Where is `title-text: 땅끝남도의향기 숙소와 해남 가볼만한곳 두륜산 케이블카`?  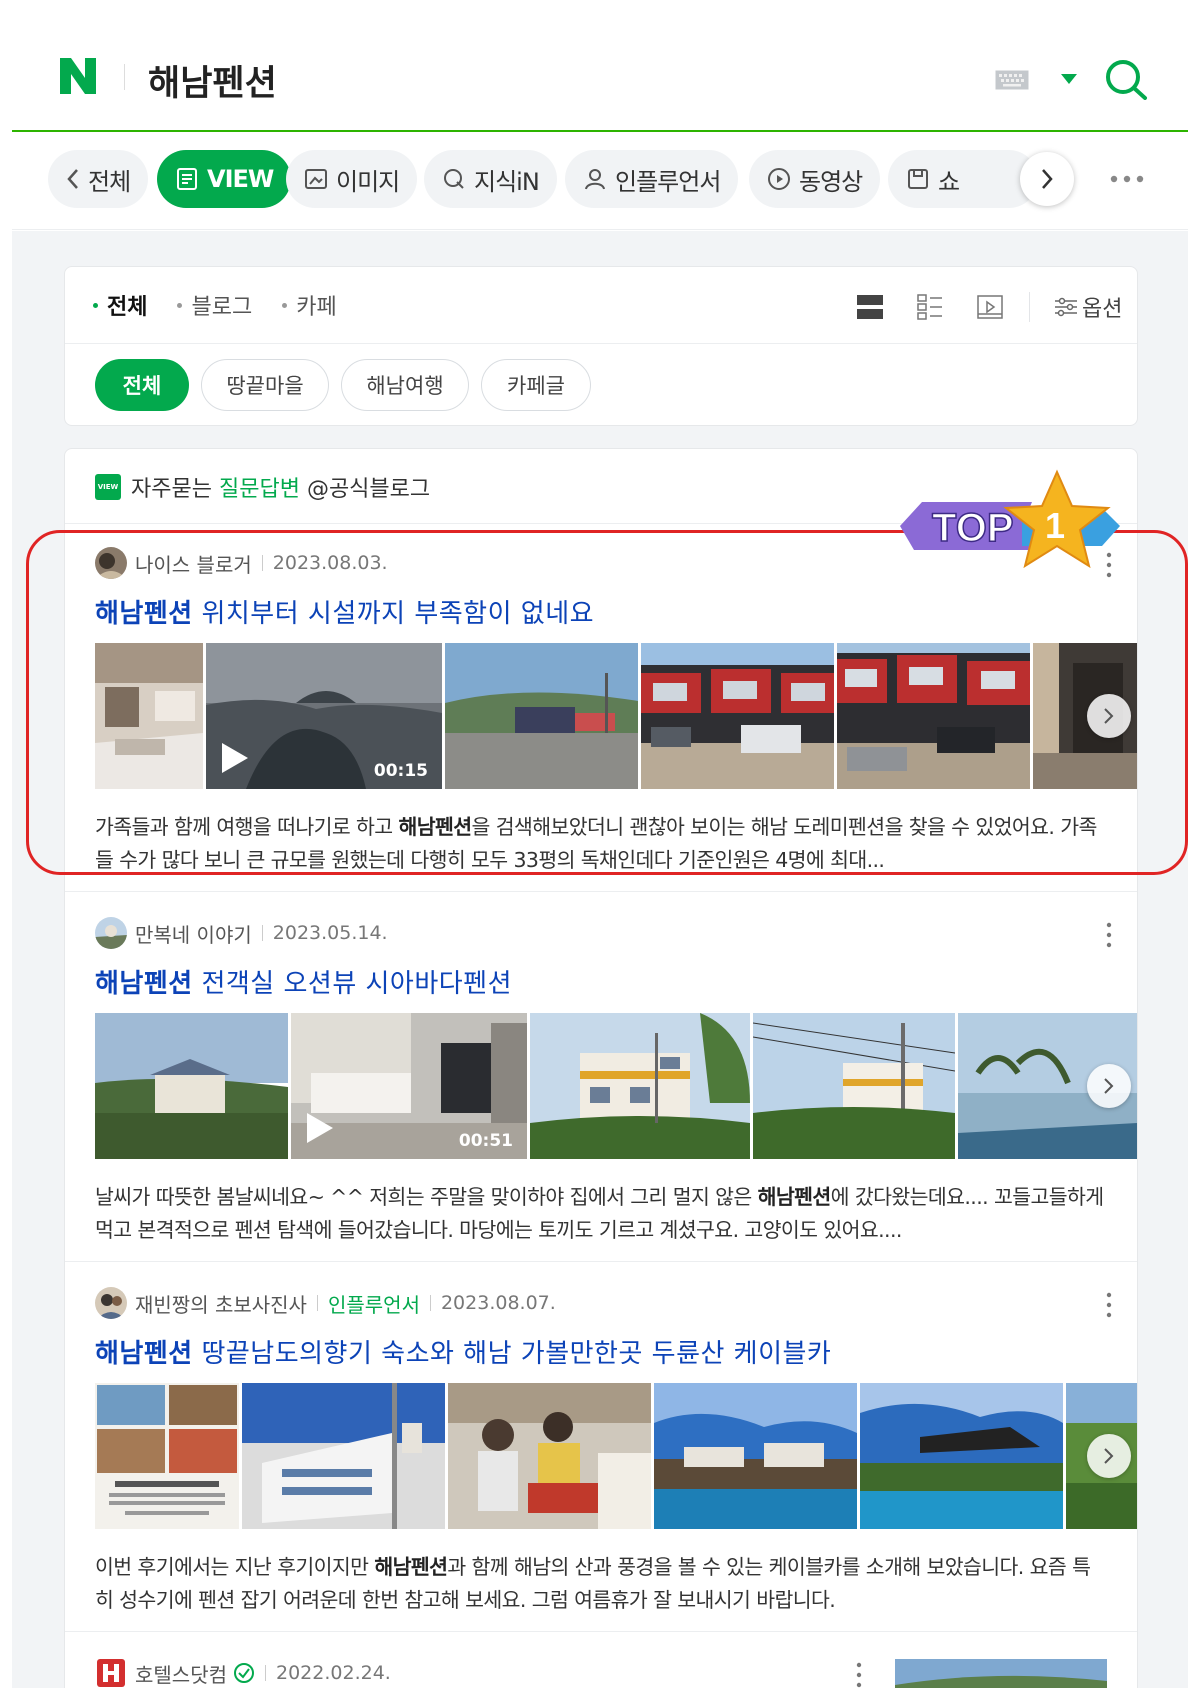 title-text: 땅끝남도의향기 숙소와 해남 가볼만한곳 두륜산 케이블카 is located at coordinates (512, 1354).